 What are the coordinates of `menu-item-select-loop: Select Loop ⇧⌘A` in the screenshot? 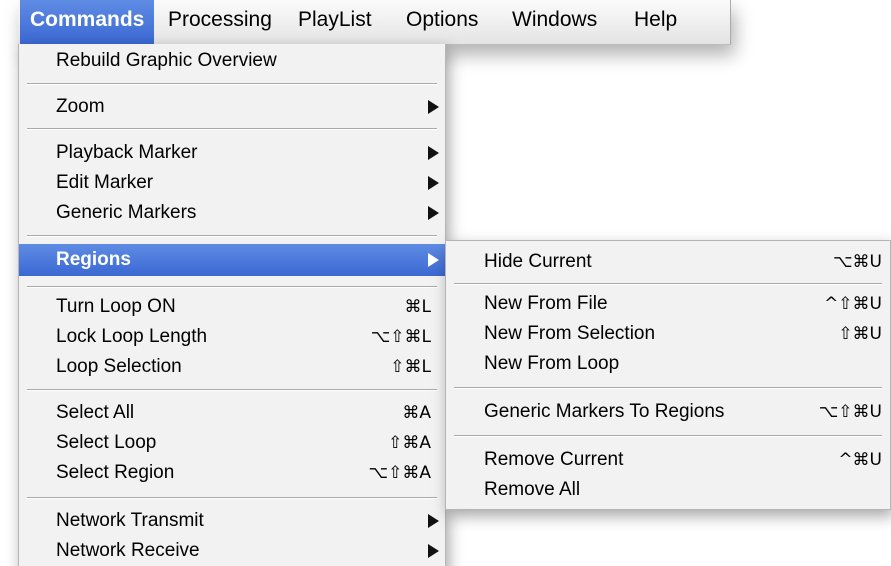 It's located at (232, 443).